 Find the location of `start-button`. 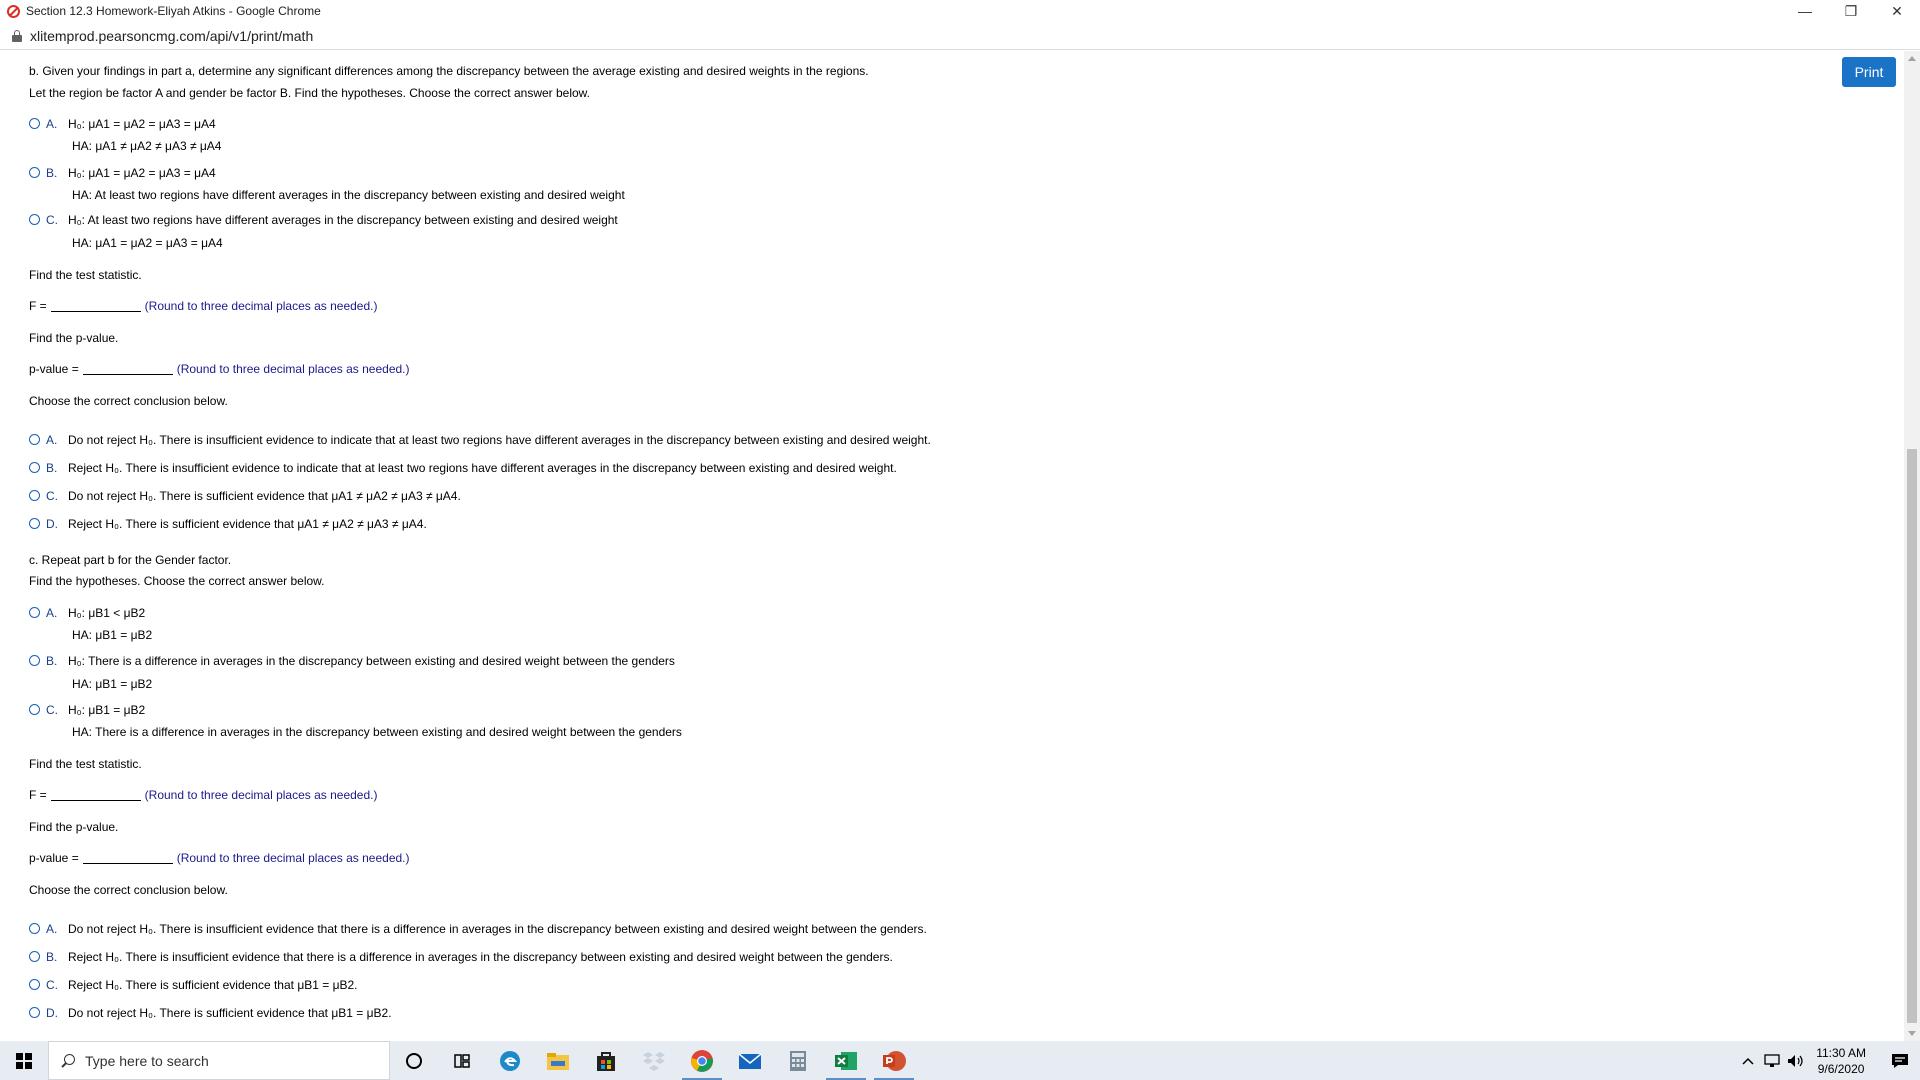

start-button is located at coordinates (24, 1060).